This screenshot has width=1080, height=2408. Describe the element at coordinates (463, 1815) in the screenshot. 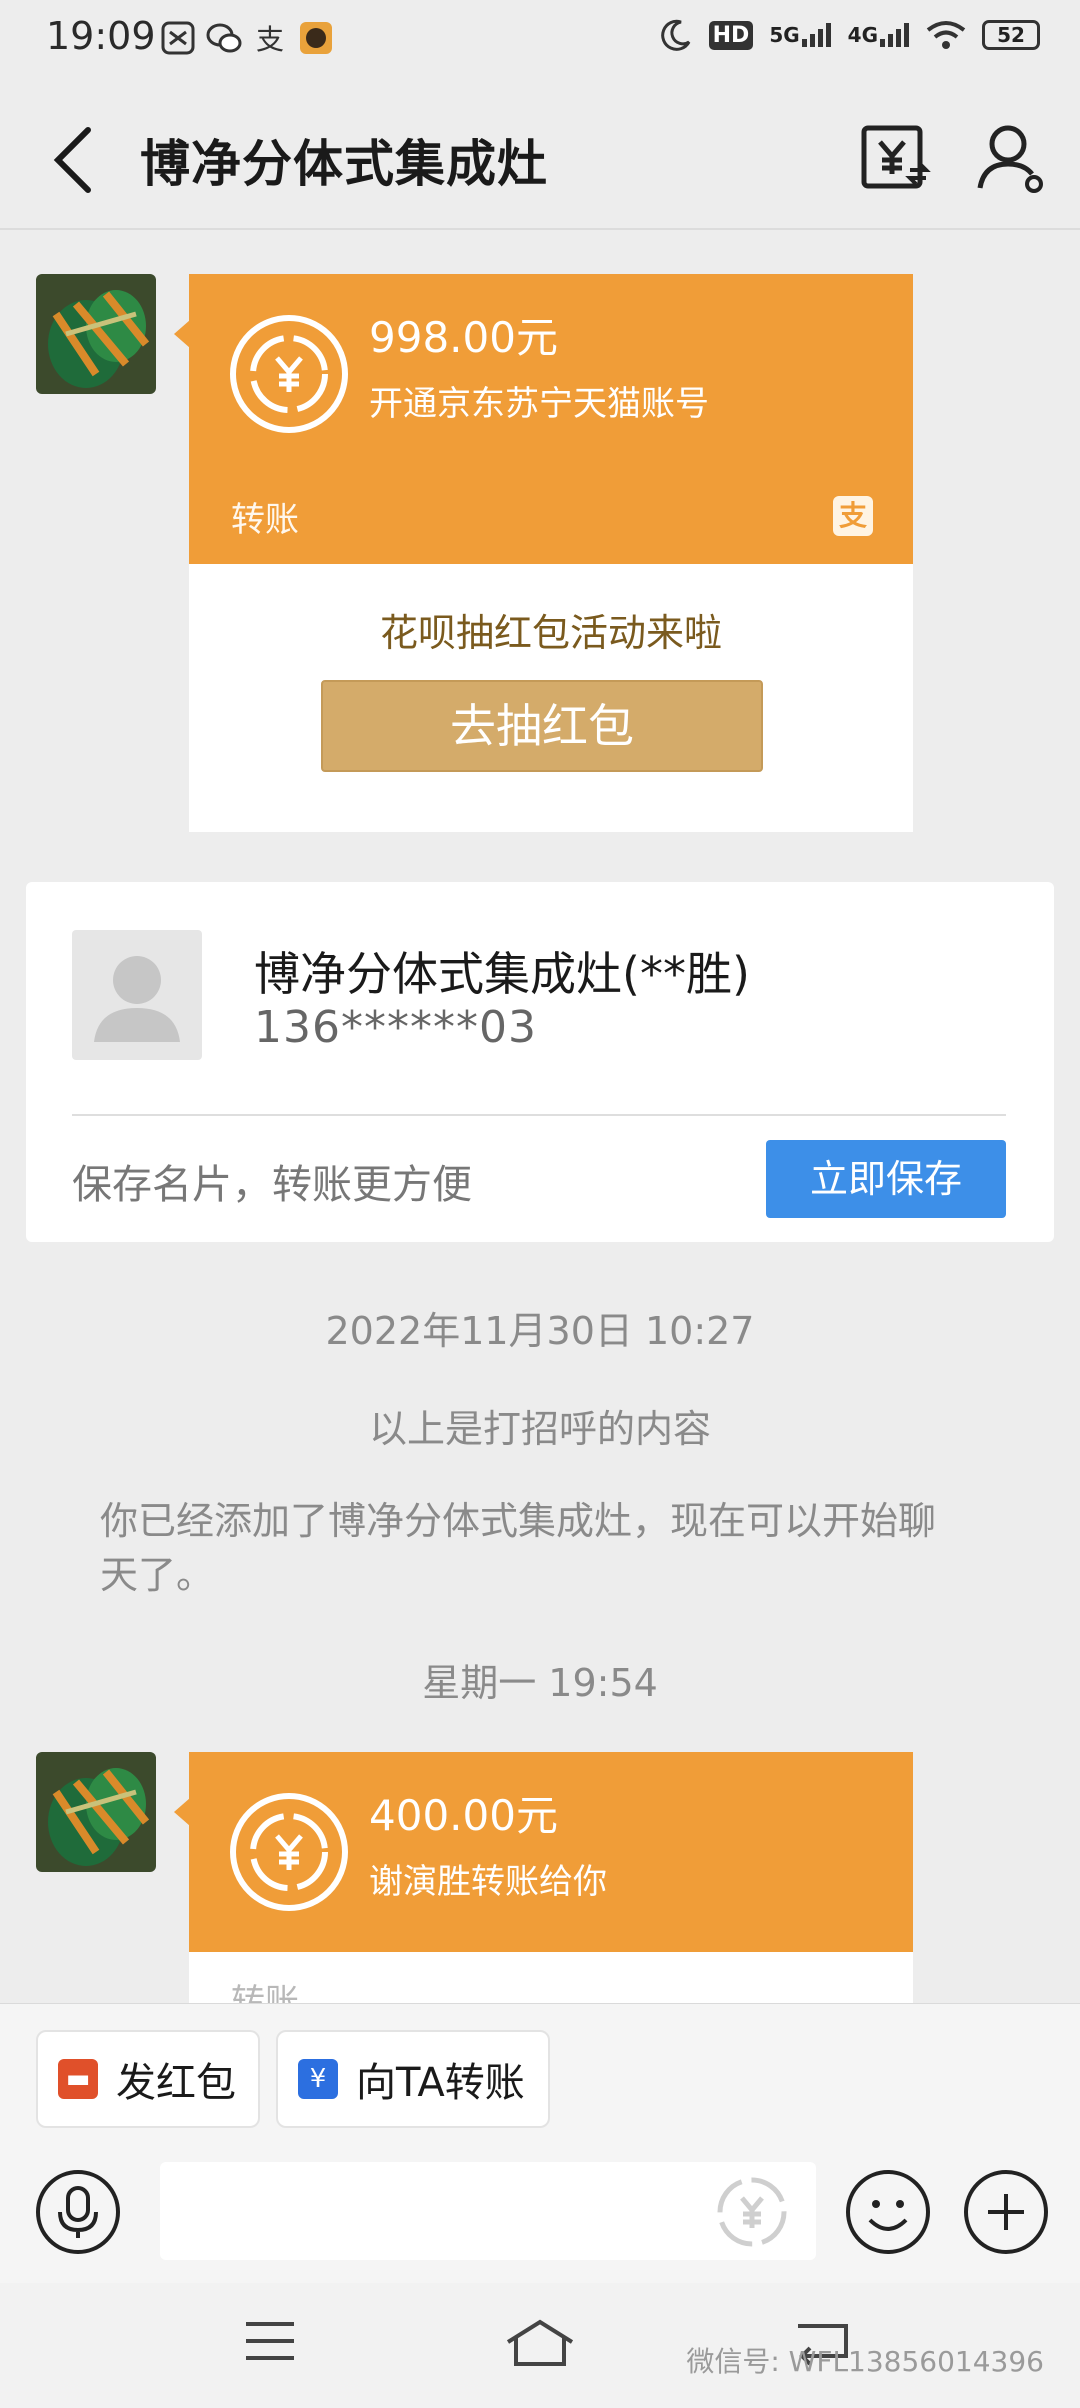

I see `transfer-amount: 400.00元` at that location.